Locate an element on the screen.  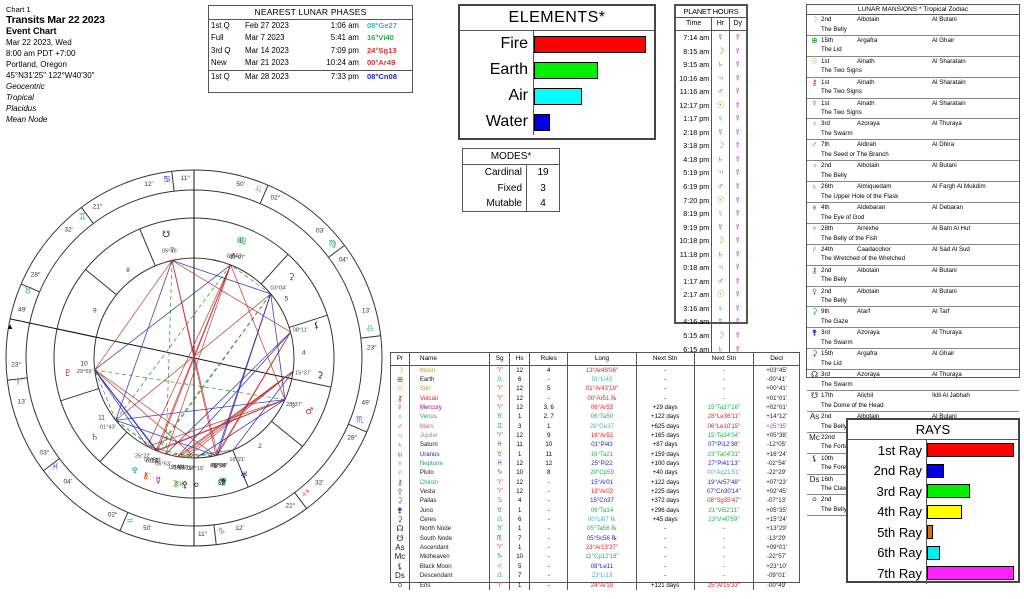
zodiac-sign-icon: ♏ is located at coordinates (500, 538).